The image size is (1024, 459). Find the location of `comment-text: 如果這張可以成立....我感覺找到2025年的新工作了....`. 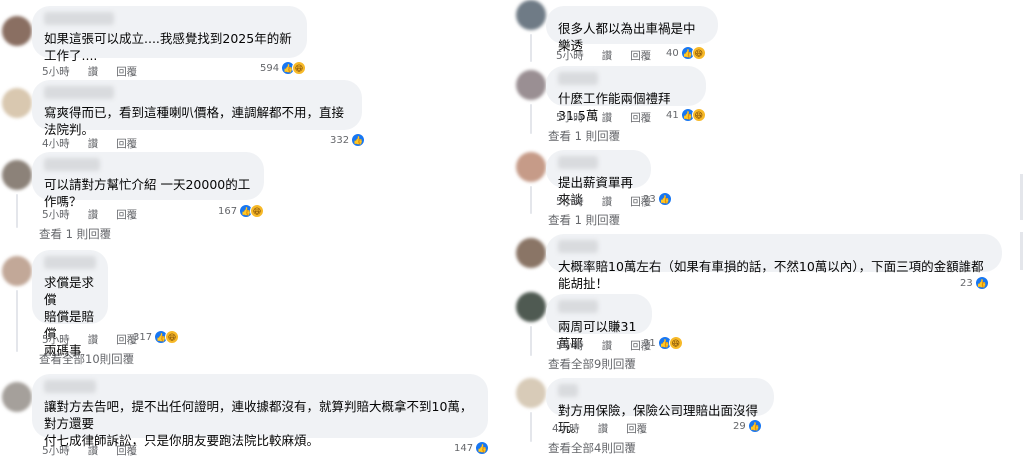

comment-text: 如果這張可以成立....我感覺找到2025年的新工作了.... is located at coordinates (168, 47).